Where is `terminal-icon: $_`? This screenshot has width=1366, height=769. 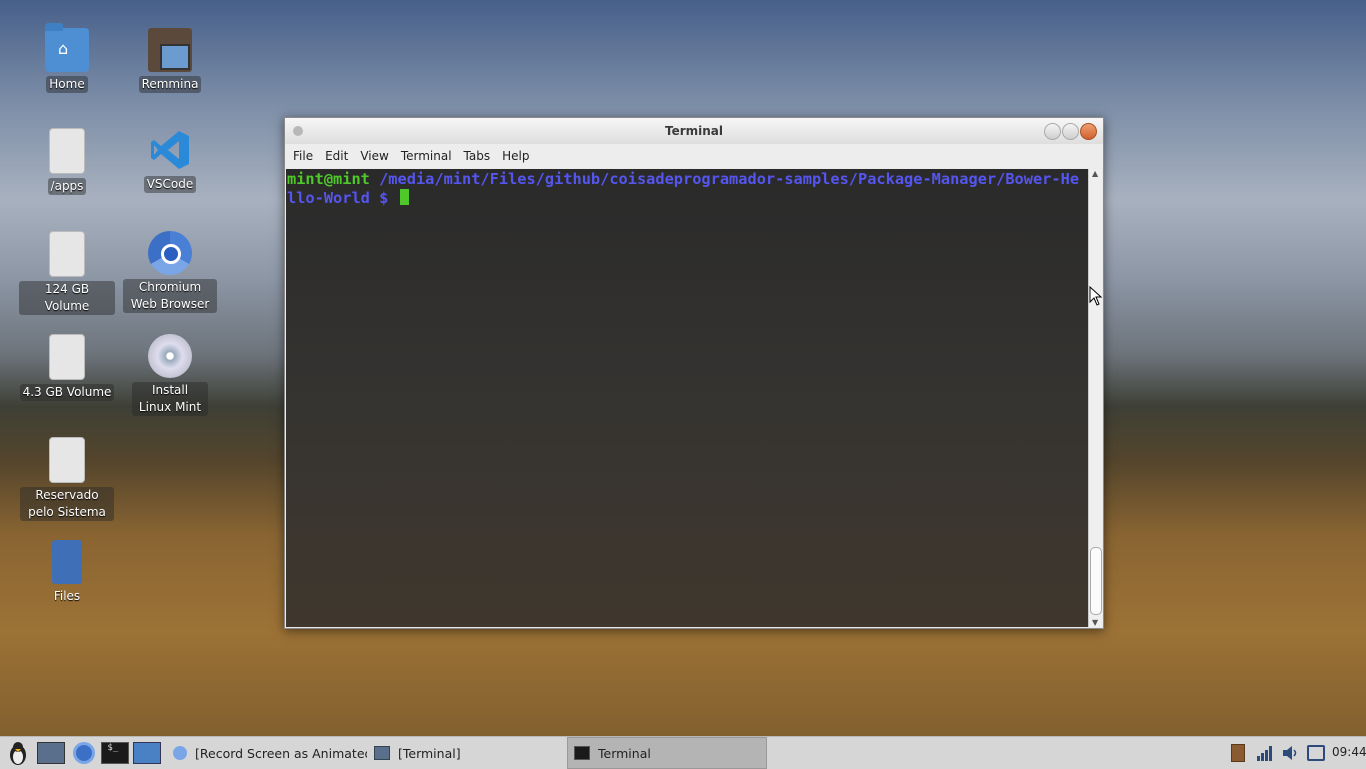
terminal-icon: $_ is located at coordinates (115, 753).